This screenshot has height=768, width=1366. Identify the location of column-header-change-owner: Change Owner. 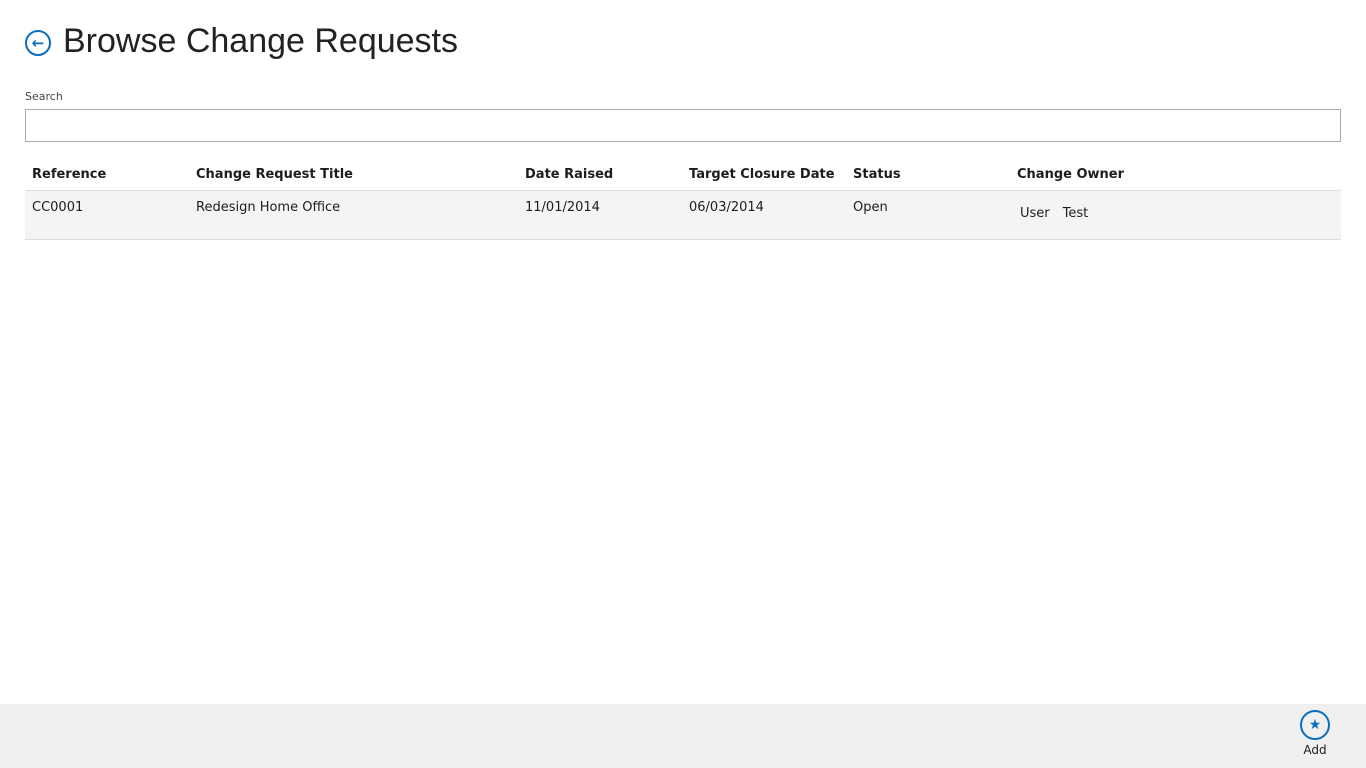
(1175, 175).